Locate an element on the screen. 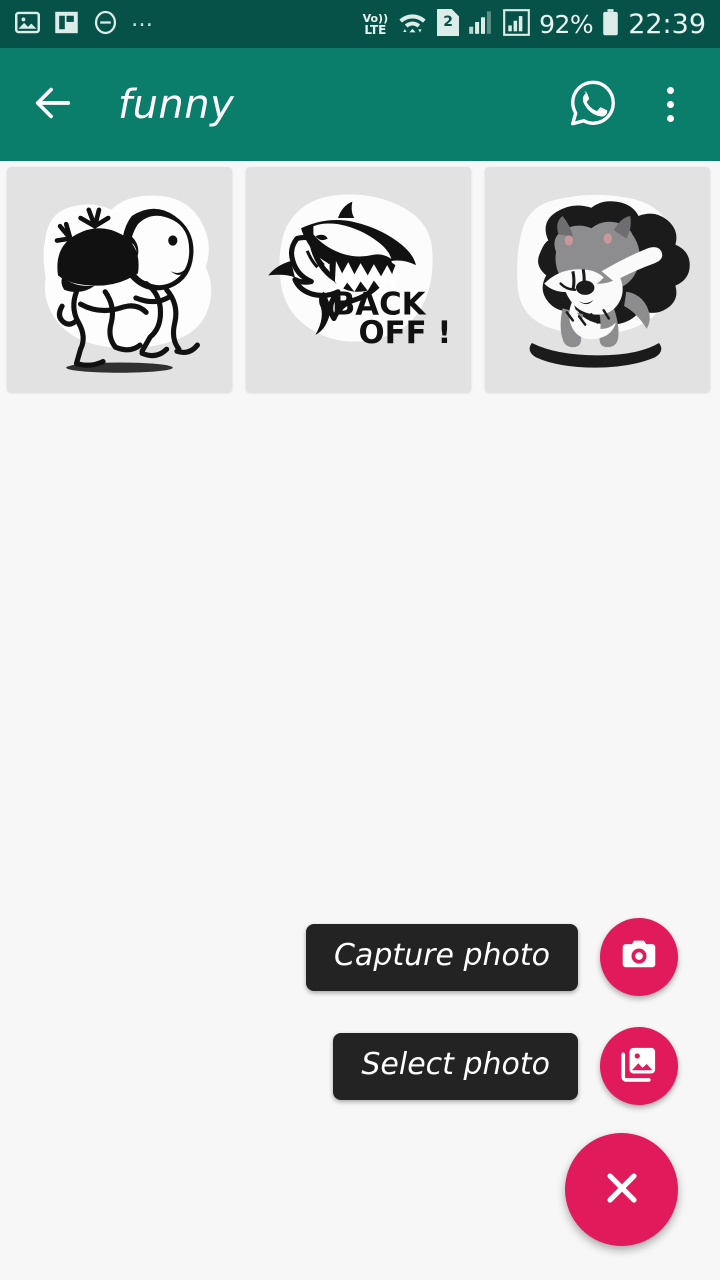  fab-capture-photo-row: Capture photo is located at coordinates (491, 957).